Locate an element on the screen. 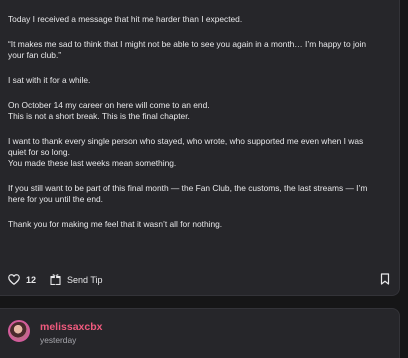 Image resolution: width=408 pixels, height=358 pixels. avatar is located at coordinates (19, 331).